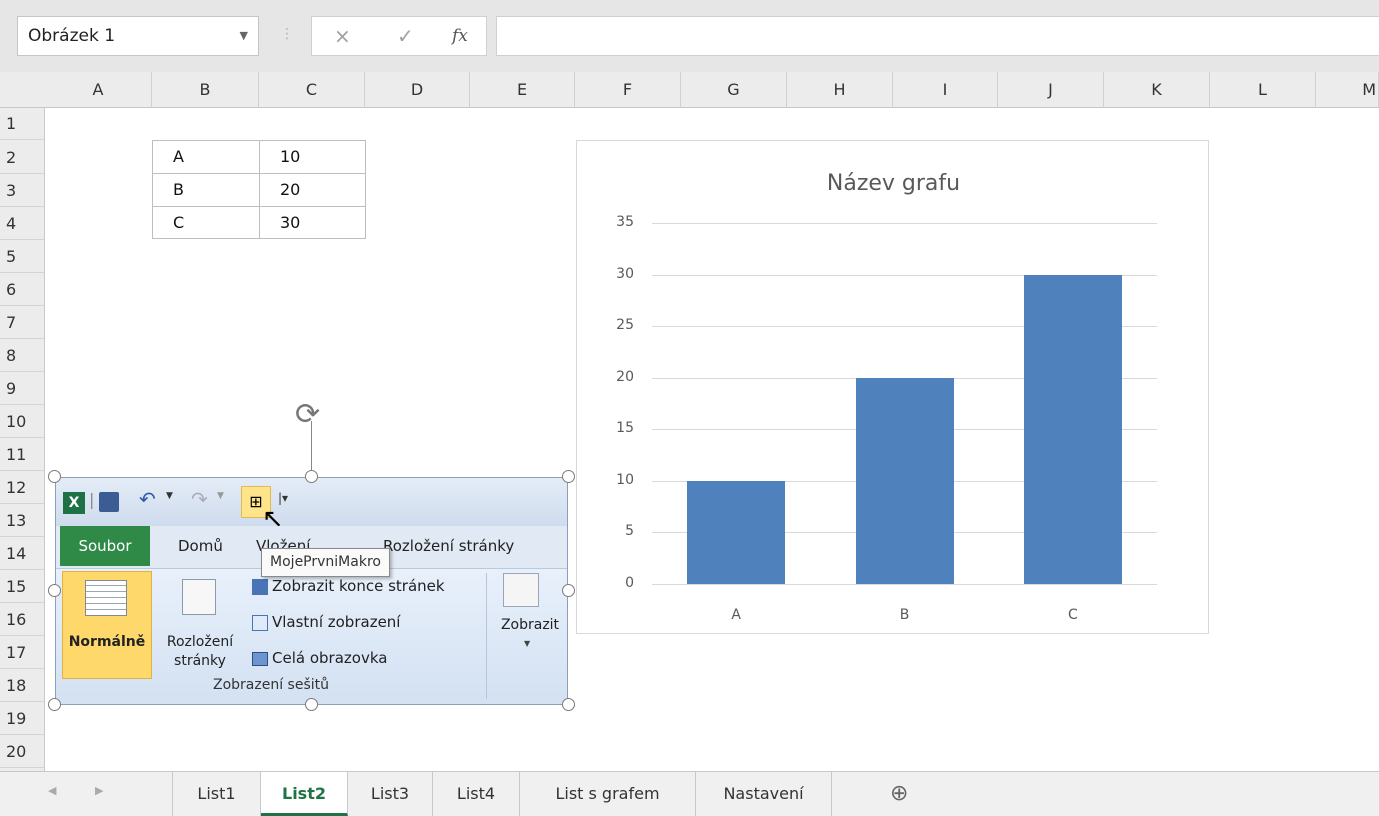  What do you see at coordinates (417, 90) in the screenshot?
I see `column-header: D` at bounding box center [417, 90].